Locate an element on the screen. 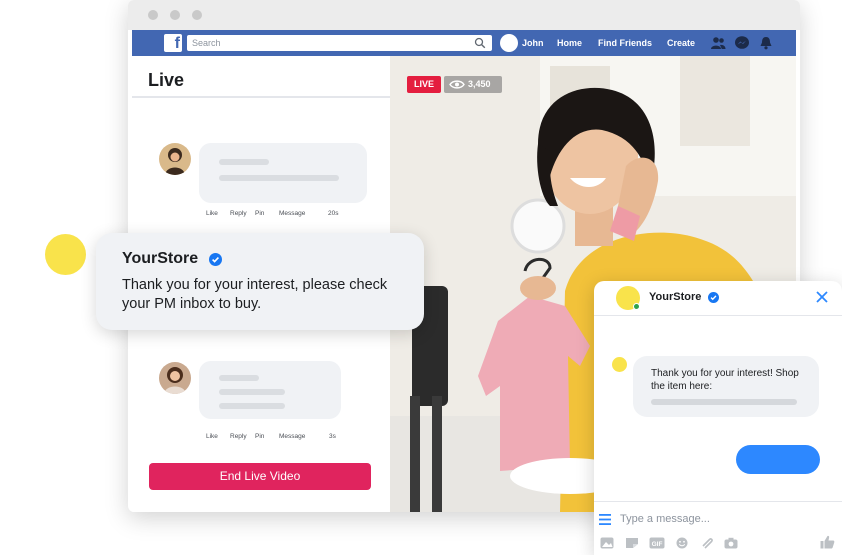  emoji-icon is located at coordinates (682, 543).